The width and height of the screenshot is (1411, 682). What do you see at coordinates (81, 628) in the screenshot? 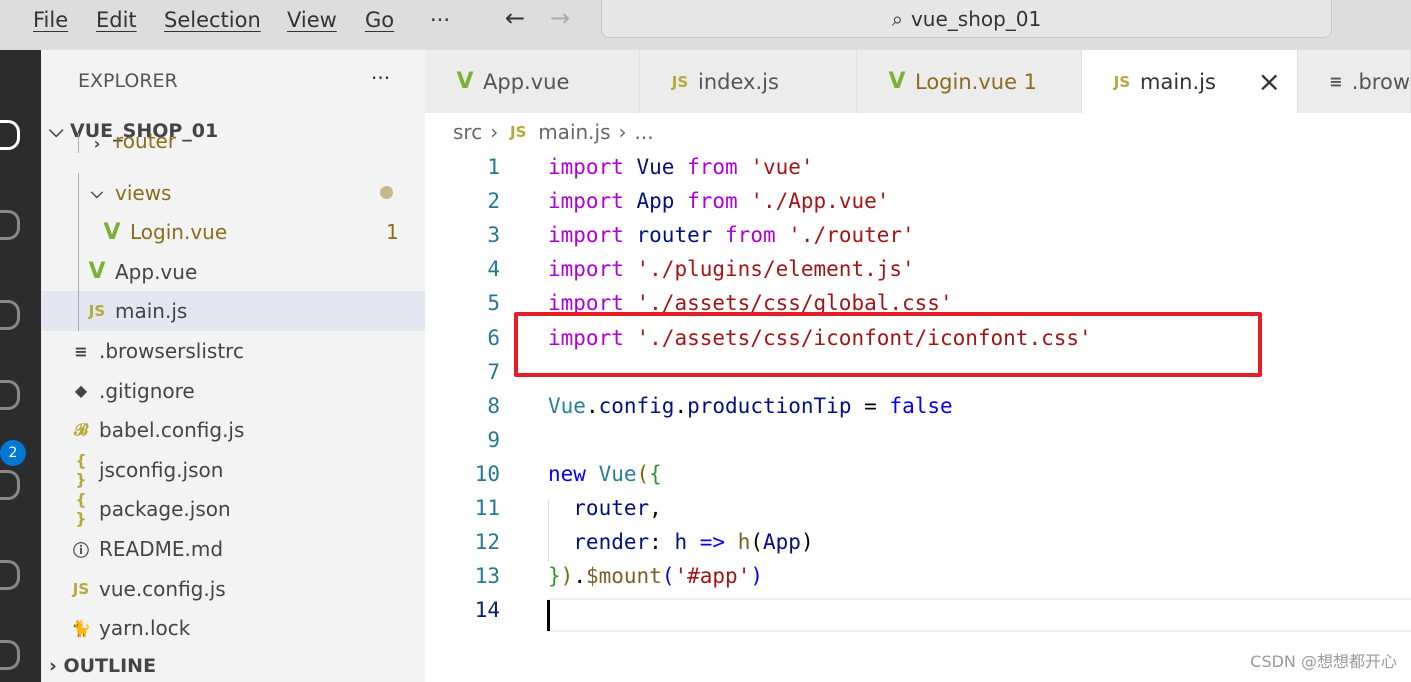
I see `yarn-icon: 🐈` at bounding box center [81, 628].